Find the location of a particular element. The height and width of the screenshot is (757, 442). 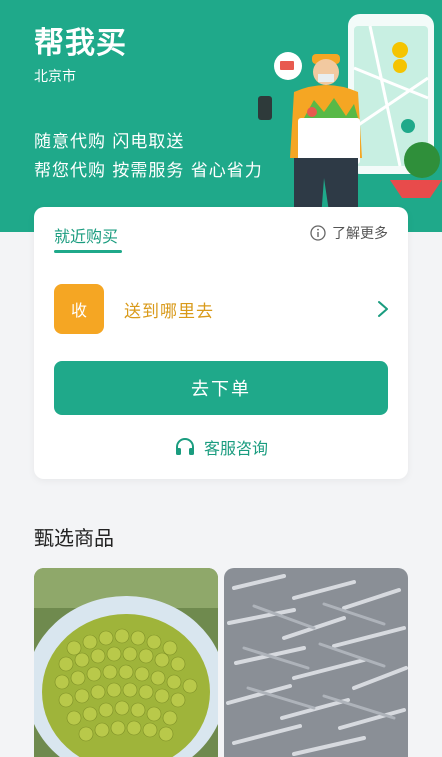

slogan-line-2: 帮您代购 按需服务 省心省力 is located at coordinates (148, 171).